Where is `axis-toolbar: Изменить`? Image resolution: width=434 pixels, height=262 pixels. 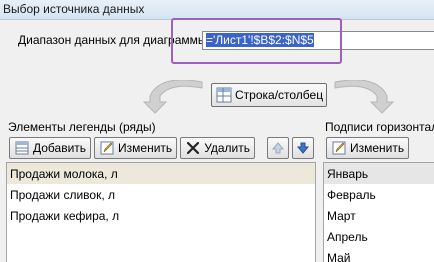
axis-toolbar: Изменить is located at coordinates (368, 148).